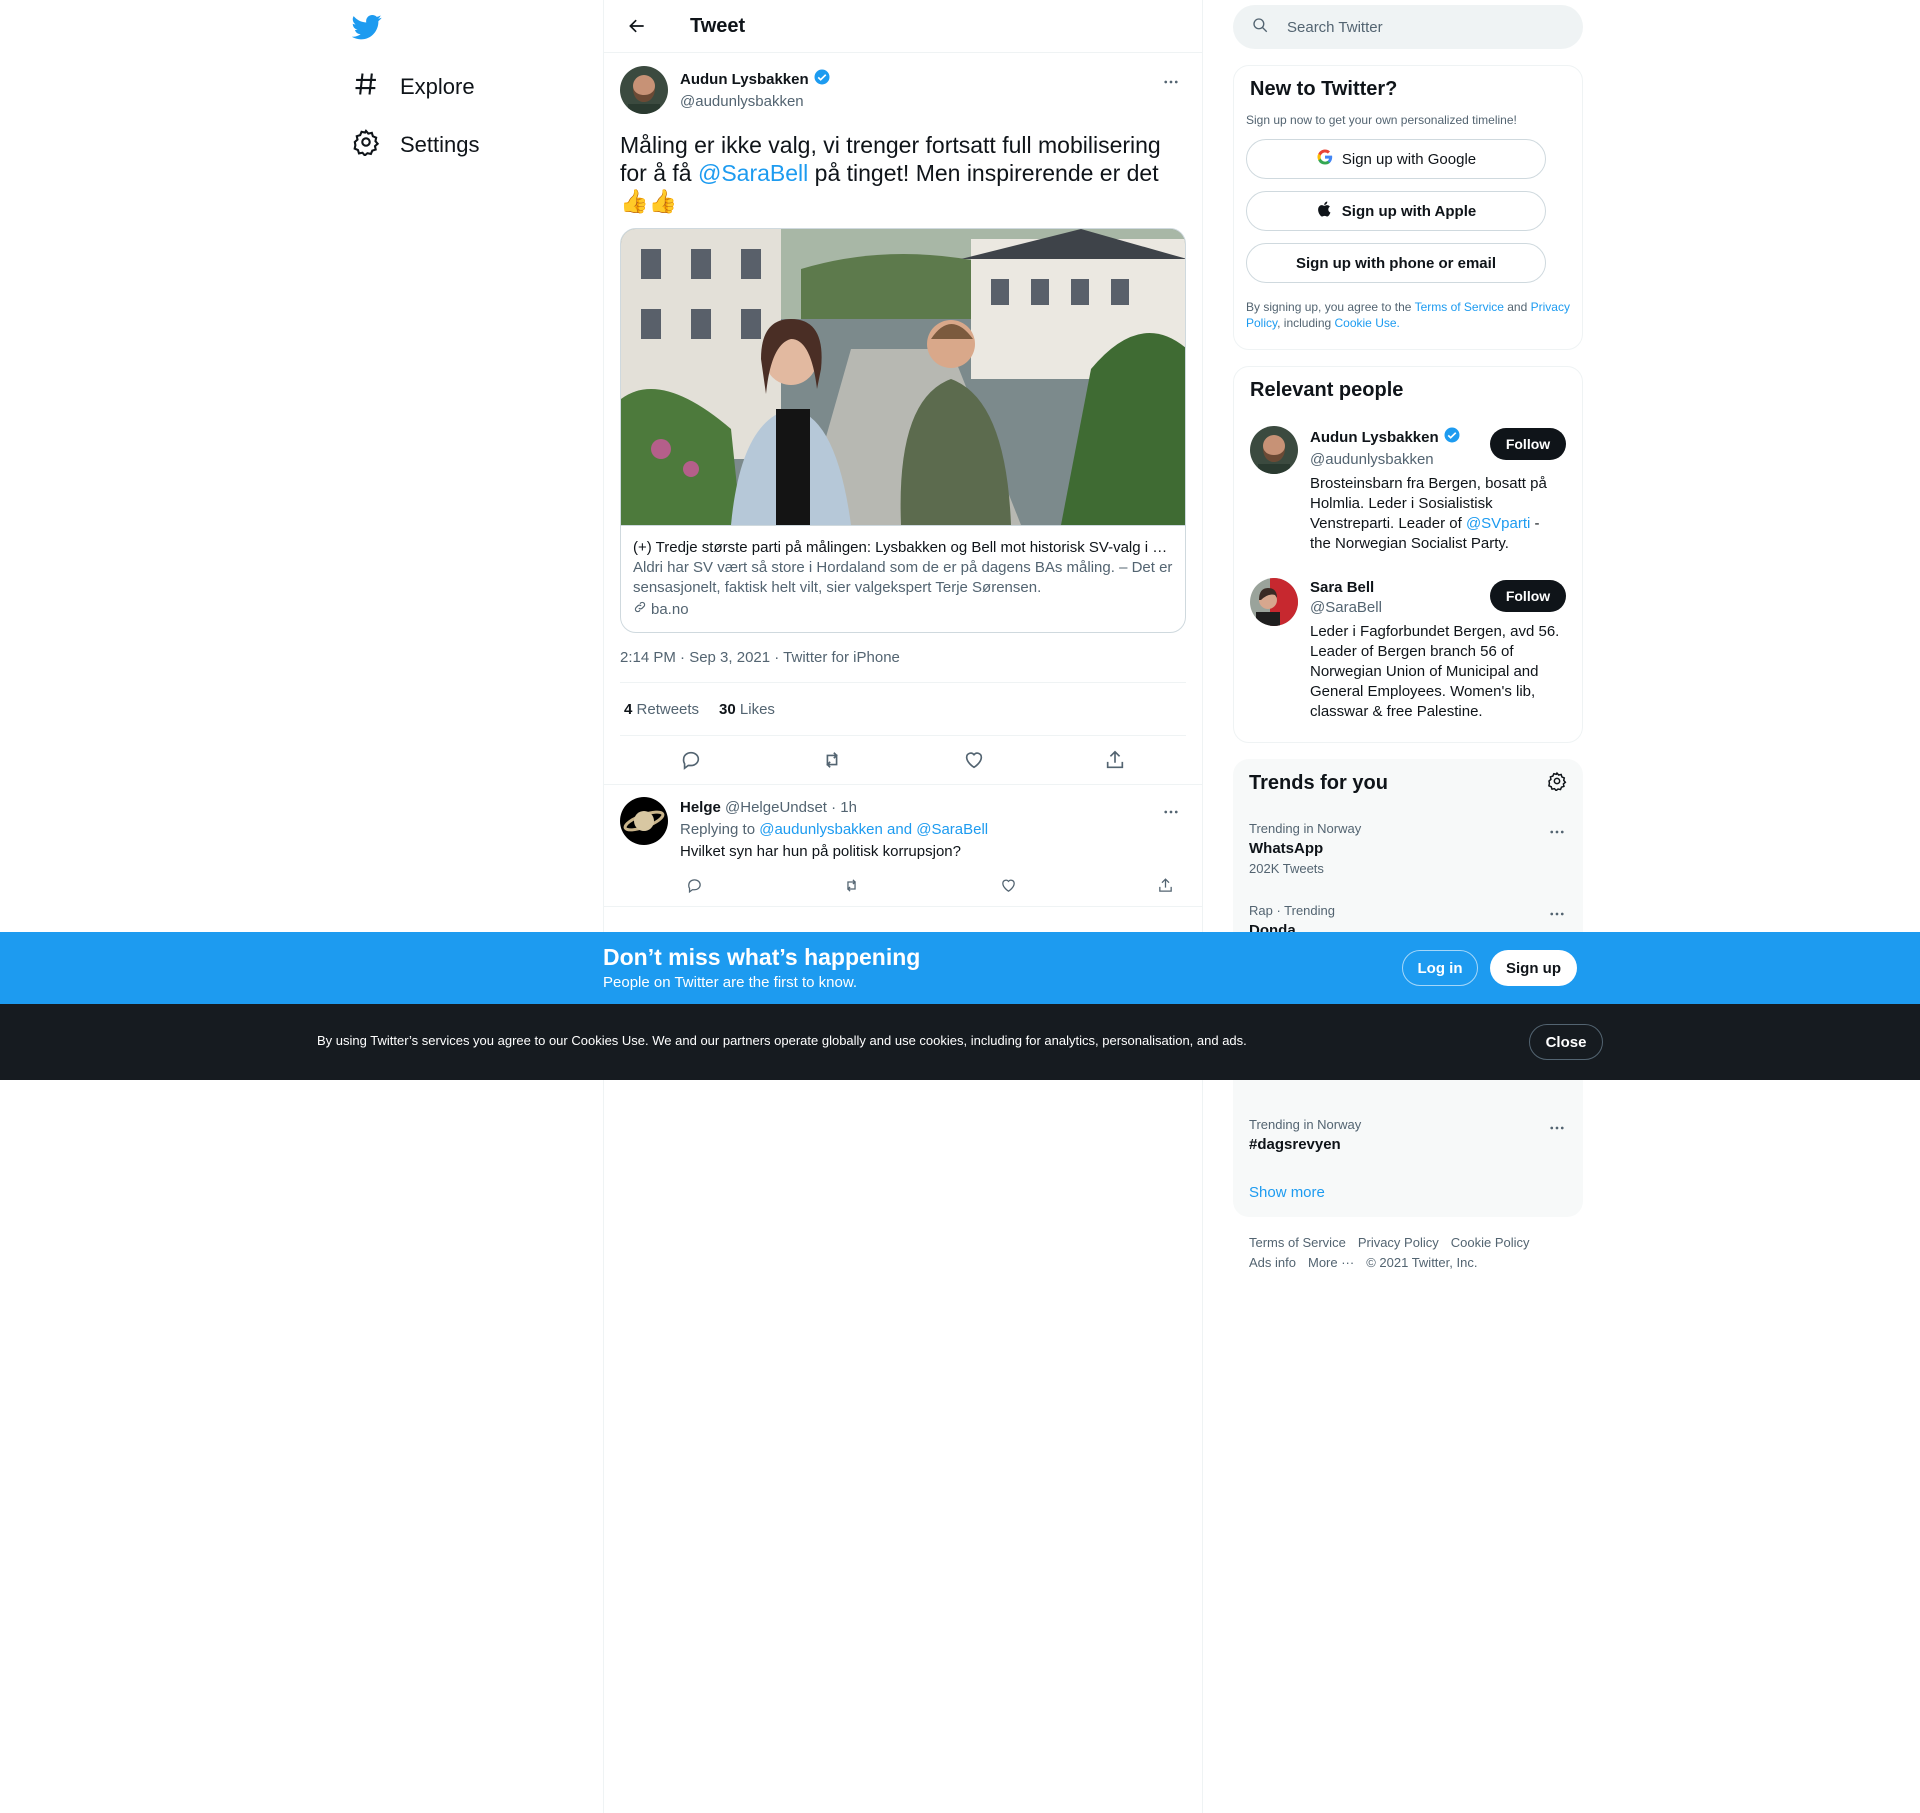  I want to click on tweet-author-name: Audun Lysbakken, so click(755, 80).